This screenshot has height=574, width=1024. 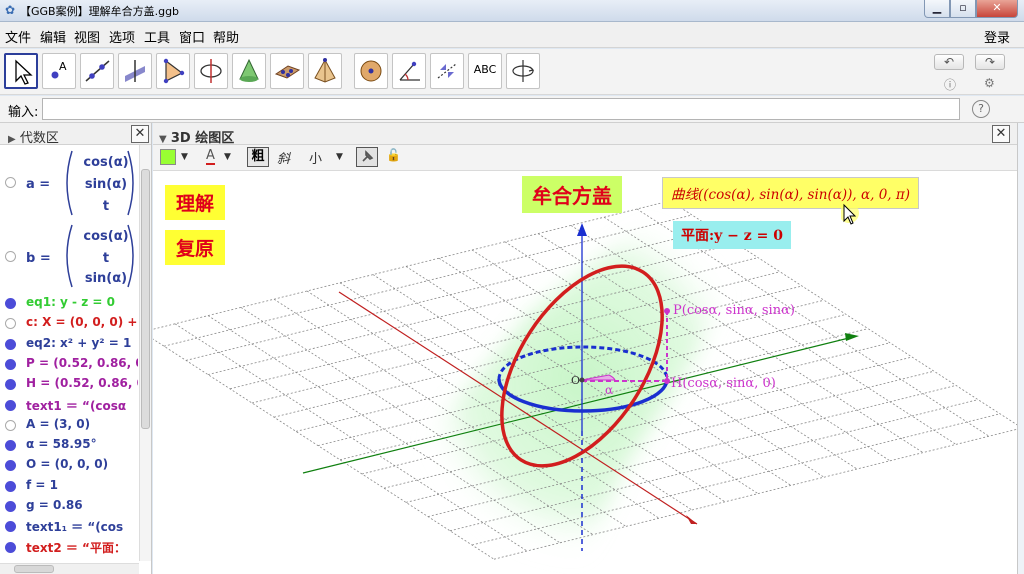 What do you see at coordinates (734, 310) in the screenshot?
I see `point-p-label: P(cosα, sinα, sinα)` at bounding box center [734, 310].